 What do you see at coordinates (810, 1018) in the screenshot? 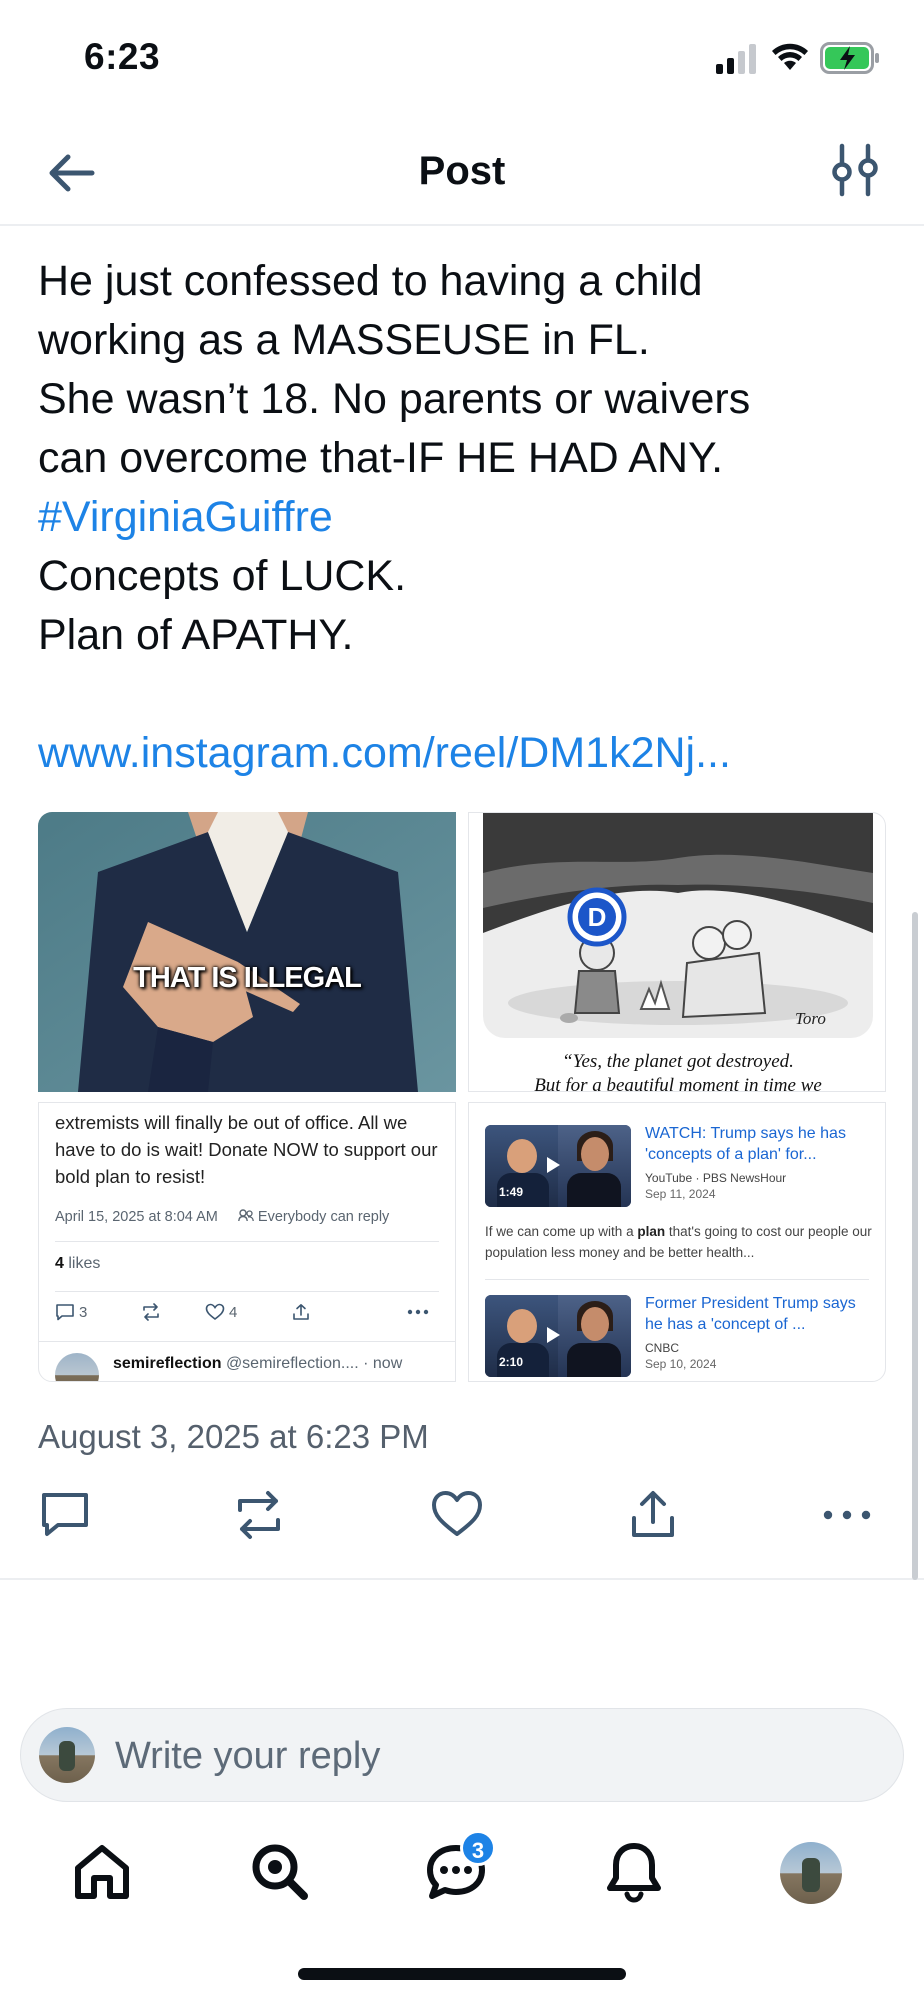
I see `artist-signature: Toro` at bounding box center [810, 1018].